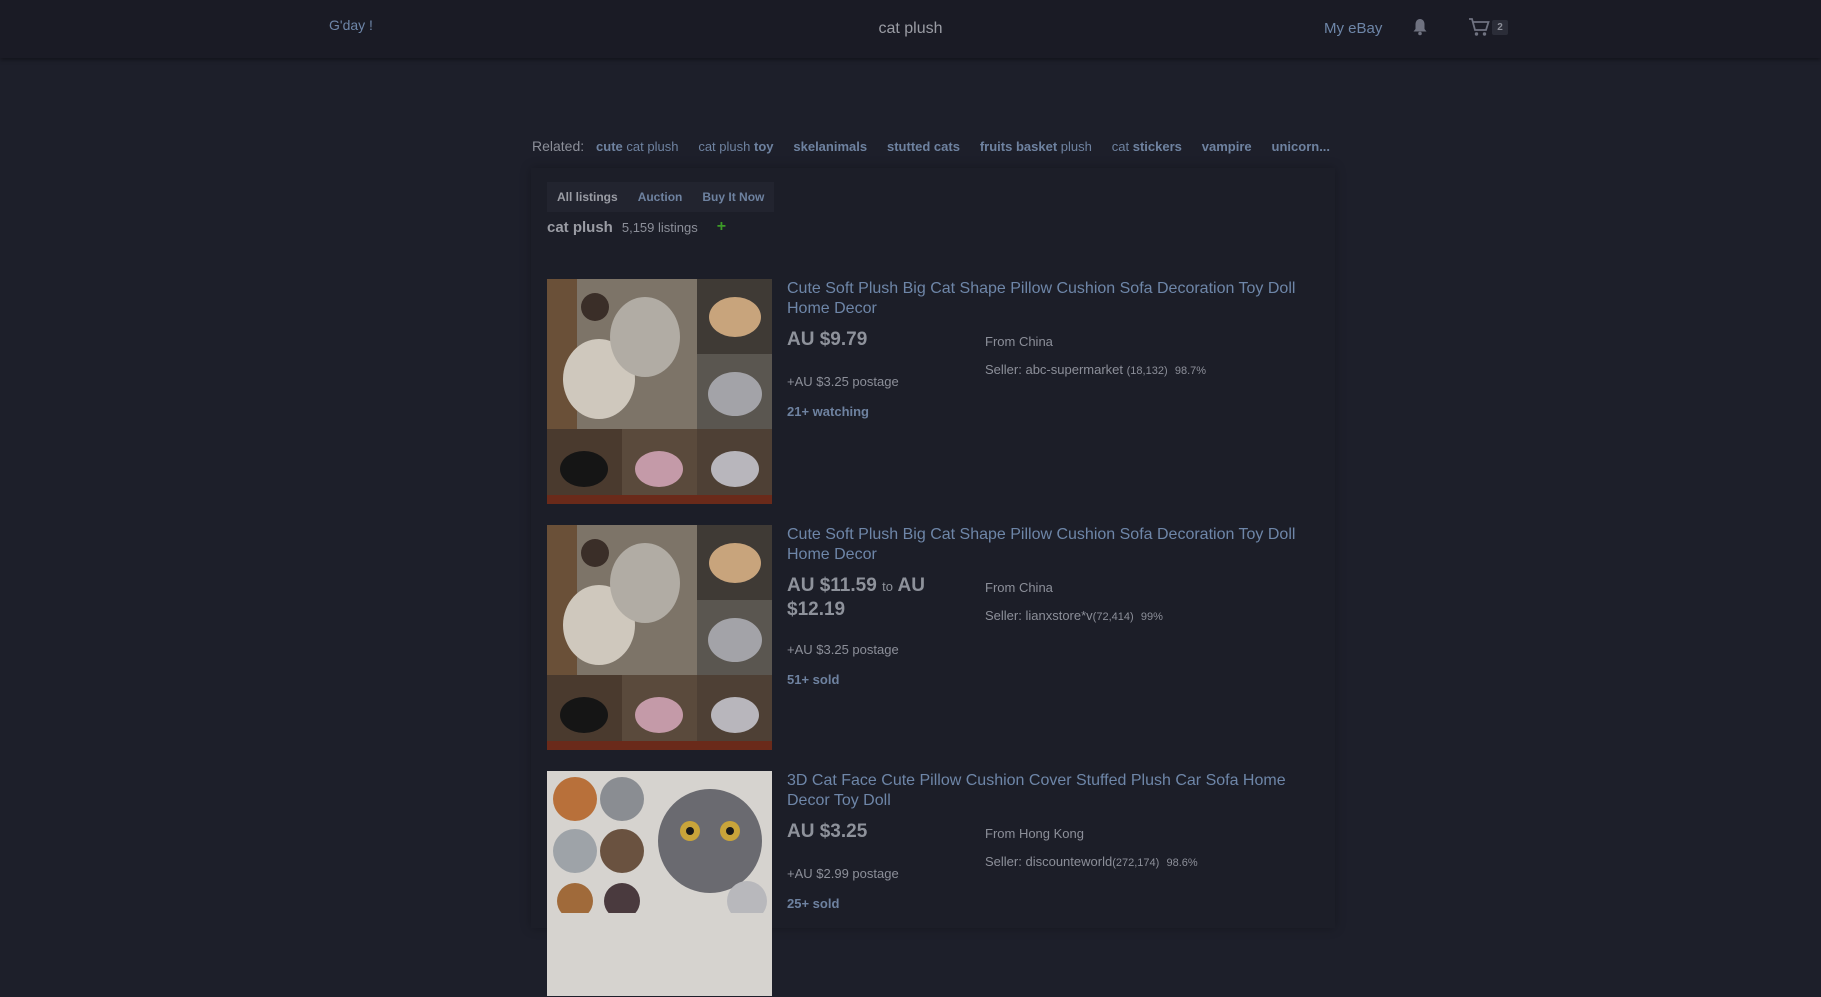  I want to click on results-summary: cat plush 5,159 listings +, so click(636, 227).